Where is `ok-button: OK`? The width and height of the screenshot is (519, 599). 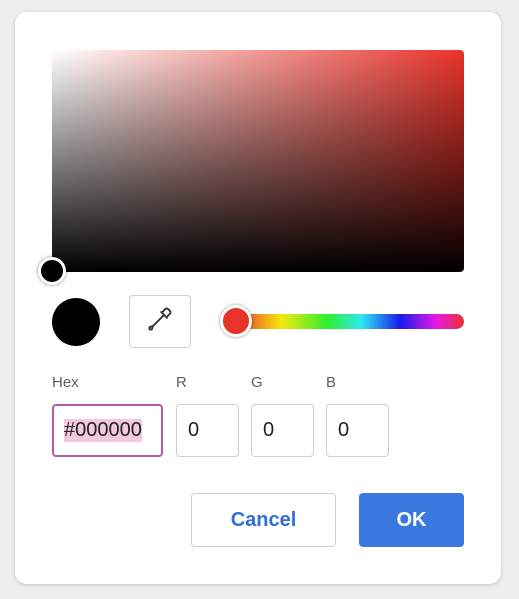 ok-button: OK is located at coordinates (411, 520).